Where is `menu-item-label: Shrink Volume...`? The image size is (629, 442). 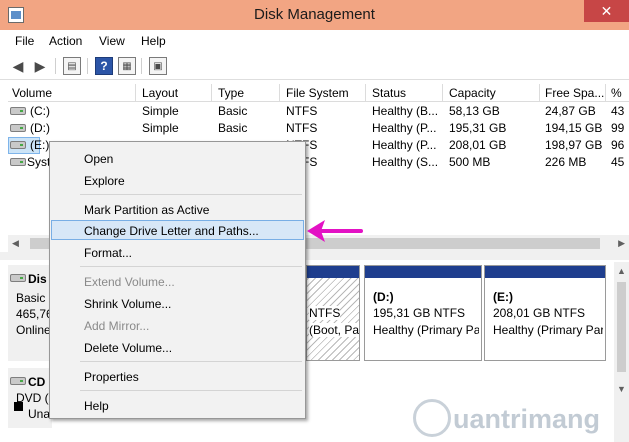
menu-item-label: Shrink Volume... is located at coordinates (128, 304).